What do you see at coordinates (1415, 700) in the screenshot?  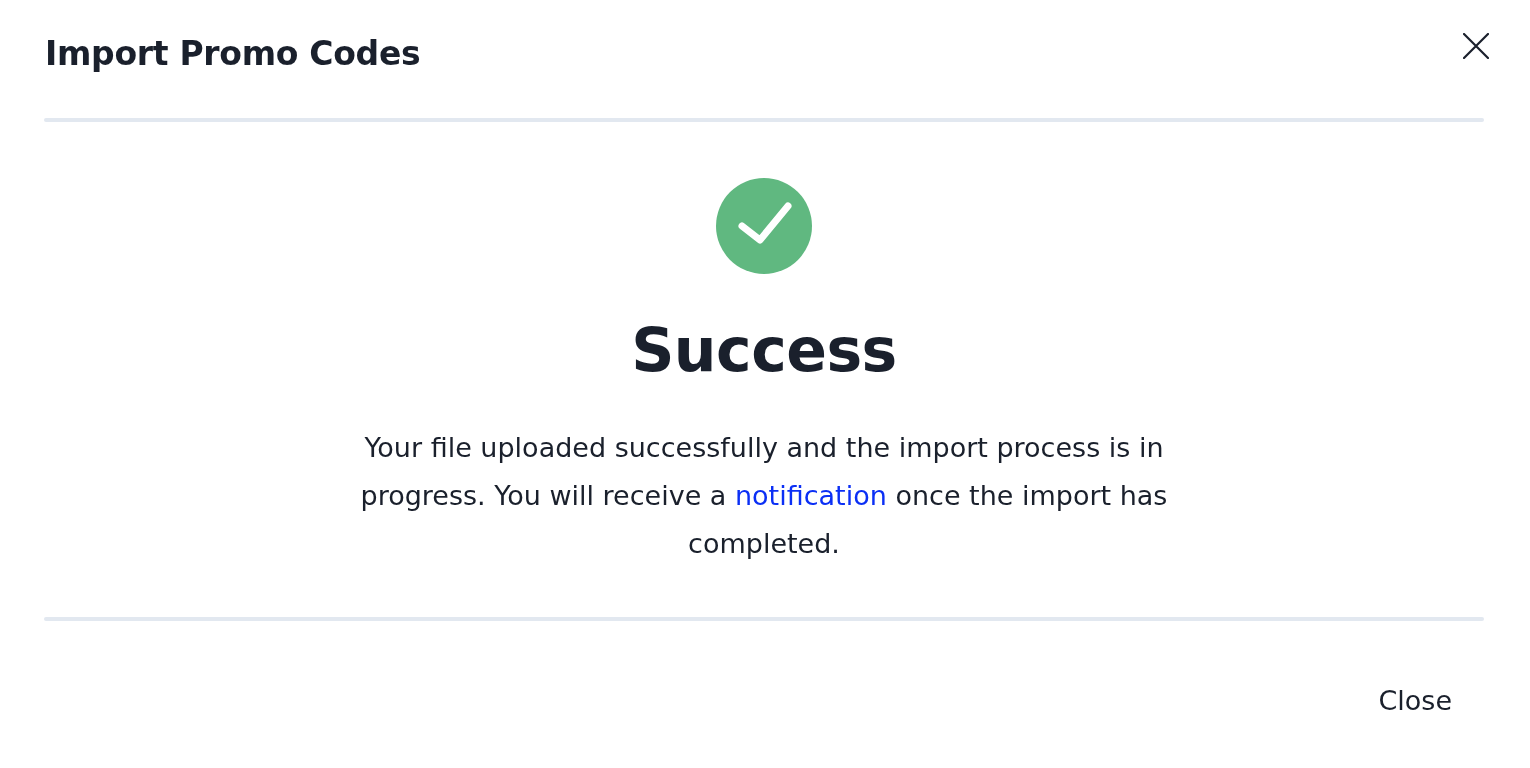 I see `close-button: Close` at bounding box center [1415, 700].